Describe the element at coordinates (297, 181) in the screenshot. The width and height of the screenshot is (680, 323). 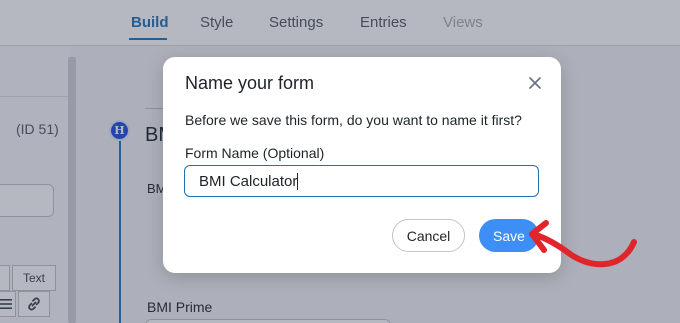
I see `text-cursor` at that location.